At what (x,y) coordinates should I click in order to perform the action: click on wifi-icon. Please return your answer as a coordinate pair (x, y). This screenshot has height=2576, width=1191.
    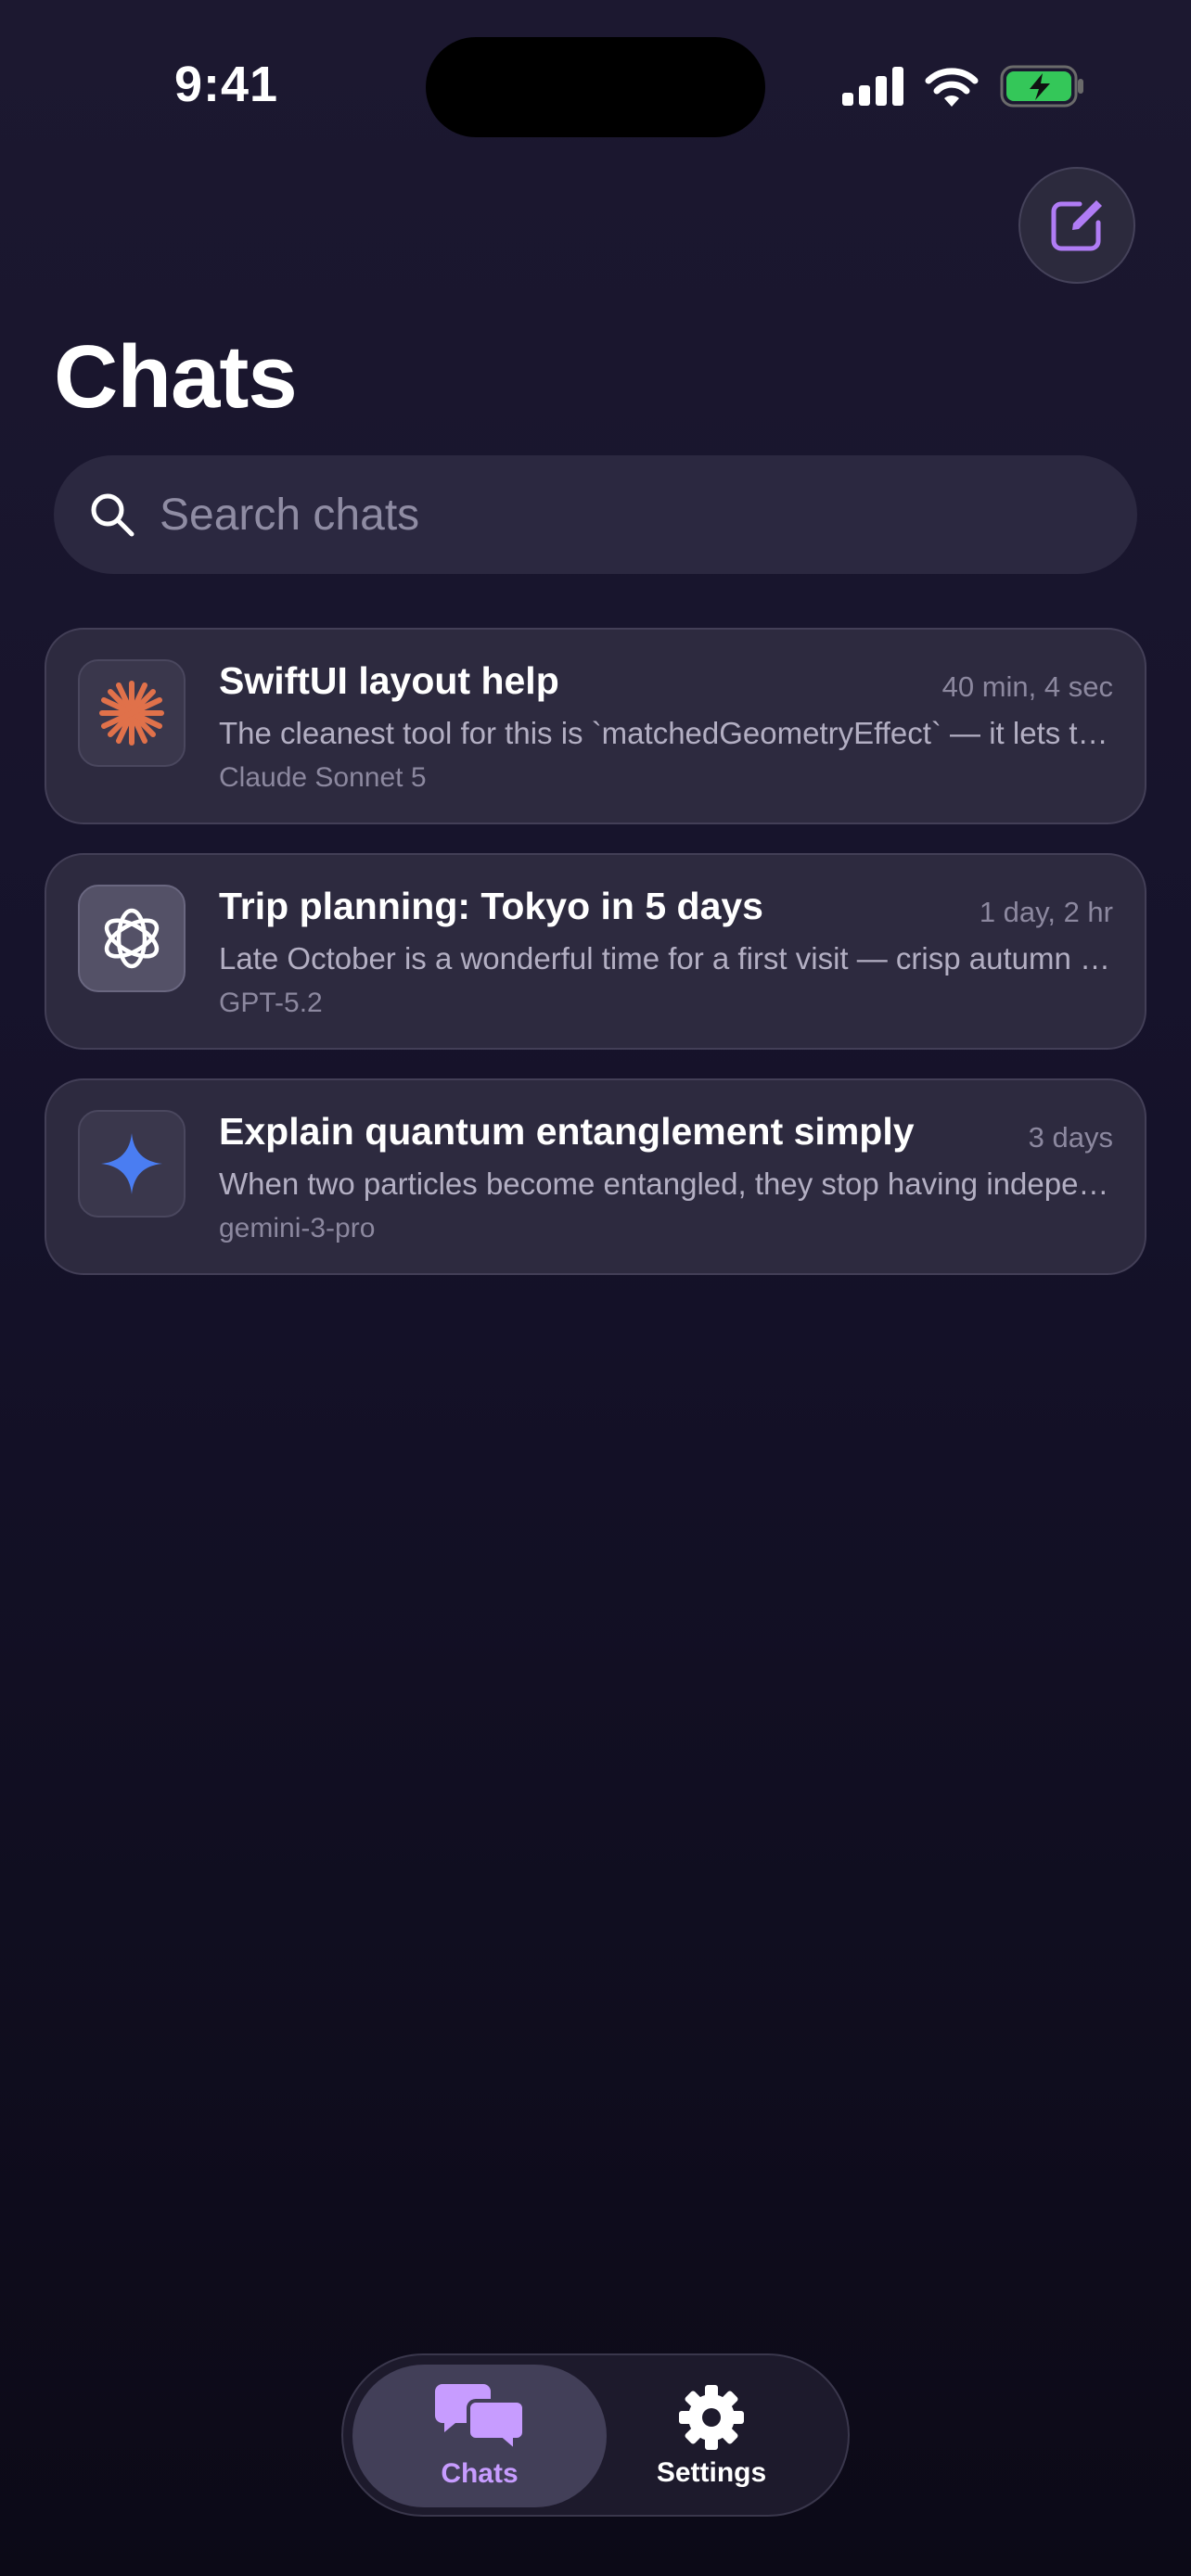
    Looking at the image, I should click on (952, 87).